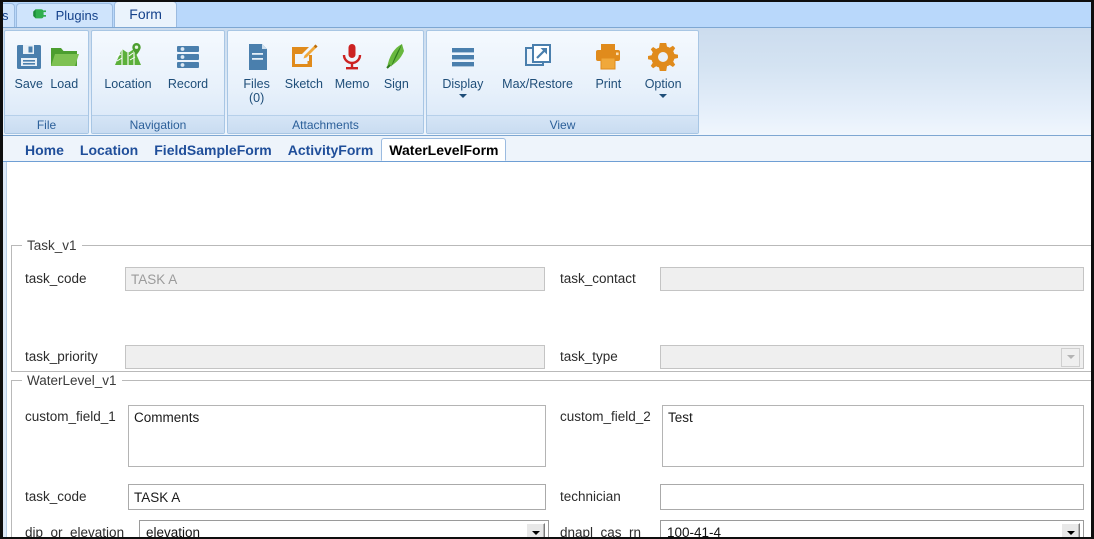 Image resolution: width=1094 pixels, height=539 pixels. Describe the element at coordinates (29, 57) in the screenshot. I see `floppy-disk-icon` at that location.